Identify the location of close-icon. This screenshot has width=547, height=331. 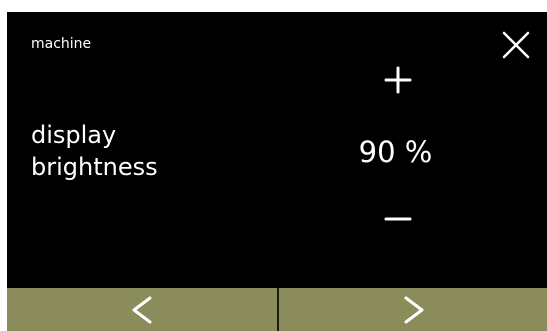
(516, 45).